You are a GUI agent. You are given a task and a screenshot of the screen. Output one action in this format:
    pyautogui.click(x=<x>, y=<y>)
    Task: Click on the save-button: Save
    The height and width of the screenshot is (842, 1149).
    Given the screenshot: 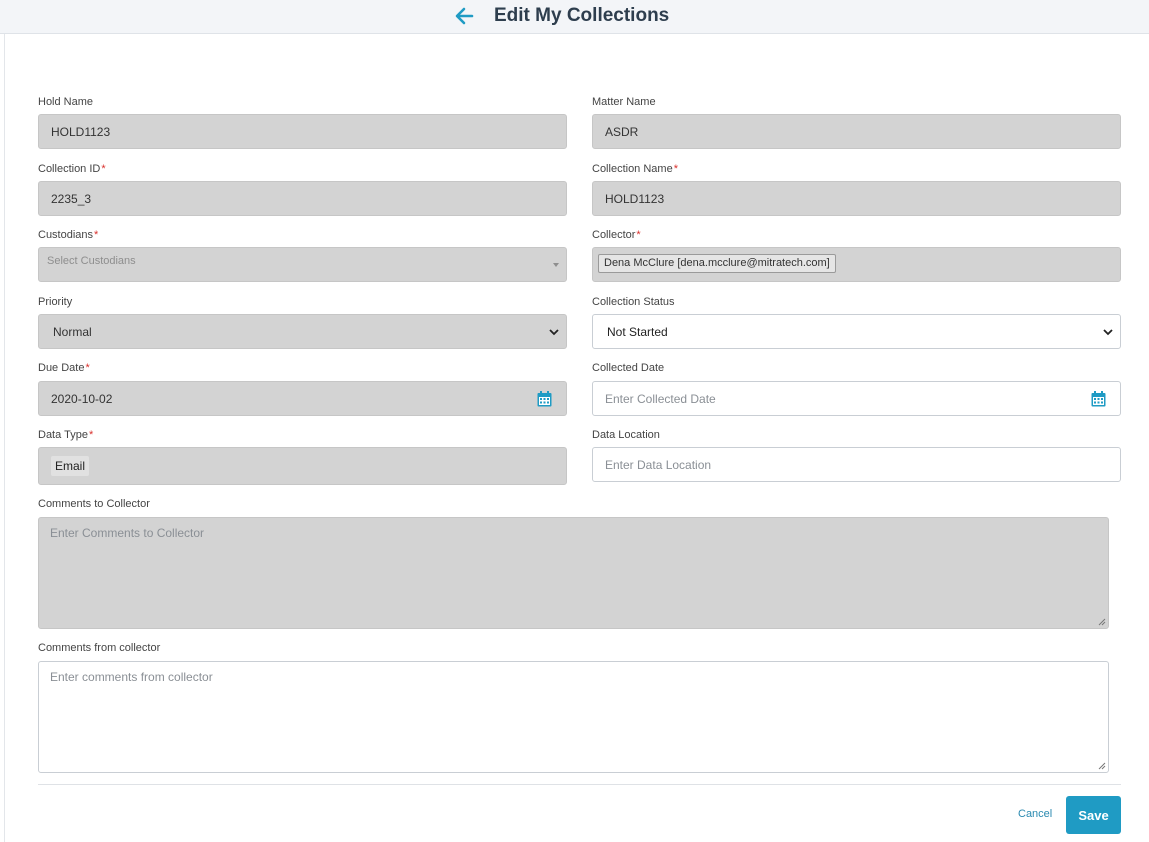 What is the action you would take?
    pyautogui.click(x=1093, y=815)
    